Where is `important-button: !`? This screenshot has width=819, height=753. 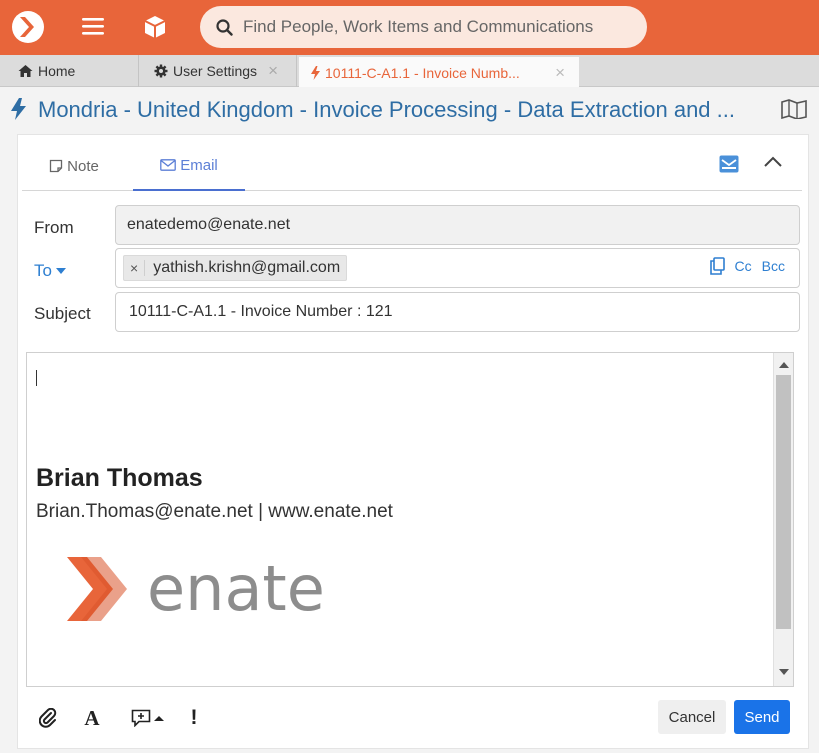 important-button: ! is located at coordinates (194, 718).